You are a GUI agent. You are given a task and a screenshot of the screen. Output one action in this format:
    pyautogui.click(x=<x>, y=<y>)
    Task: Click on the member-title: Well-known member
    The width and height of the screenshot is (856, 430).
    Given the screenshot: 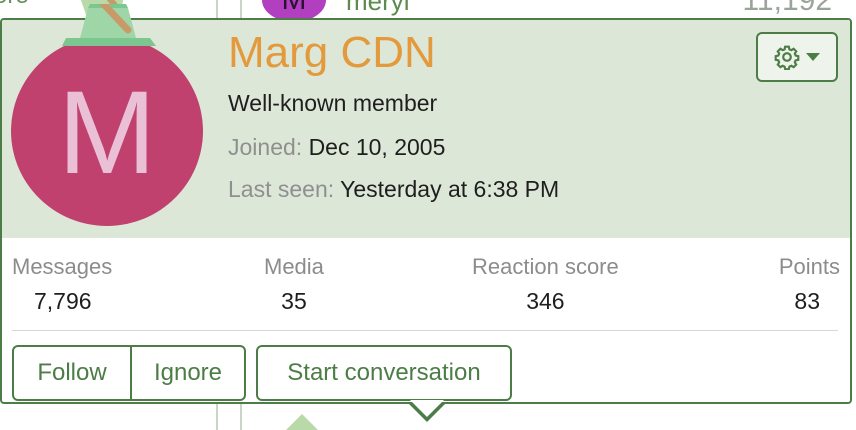 What is the action you would take?
    pyautogui.click(x=333, y=103)
    